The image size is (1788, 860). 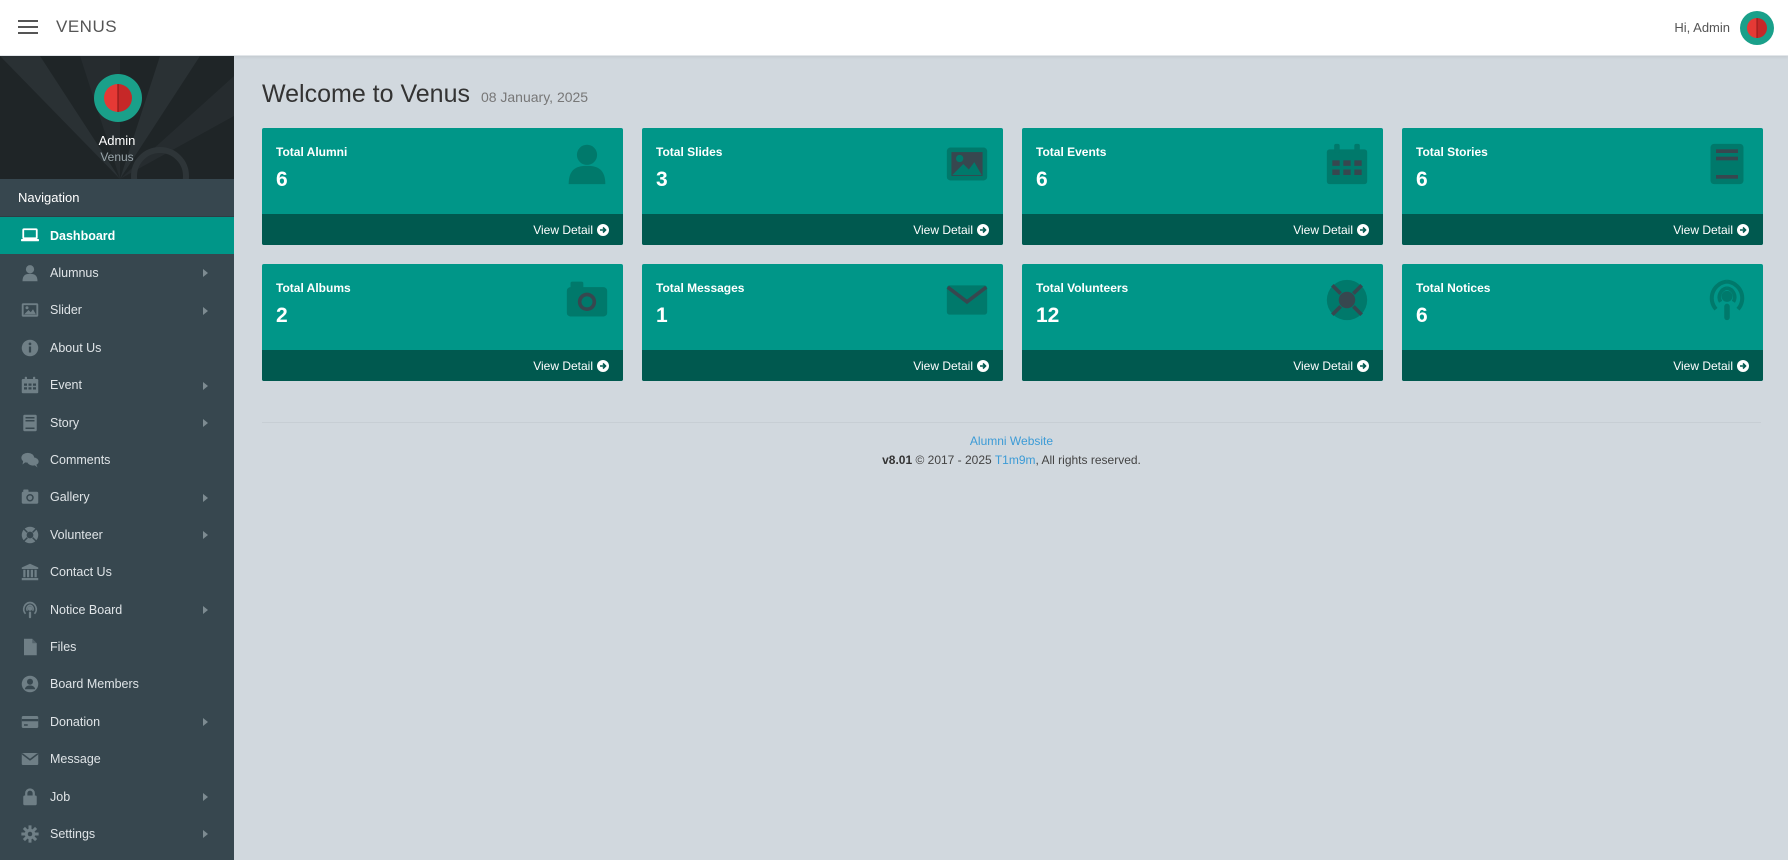 I want to click on sidebar-item-label: Settings, so click(x=73, y=833).